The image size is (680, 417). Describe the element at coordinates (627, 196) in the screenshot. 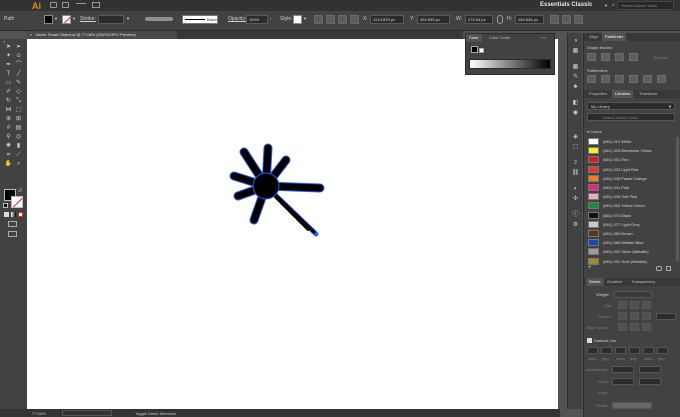

I see `library-color-item: (661) 045 Soft Pink` at that location.